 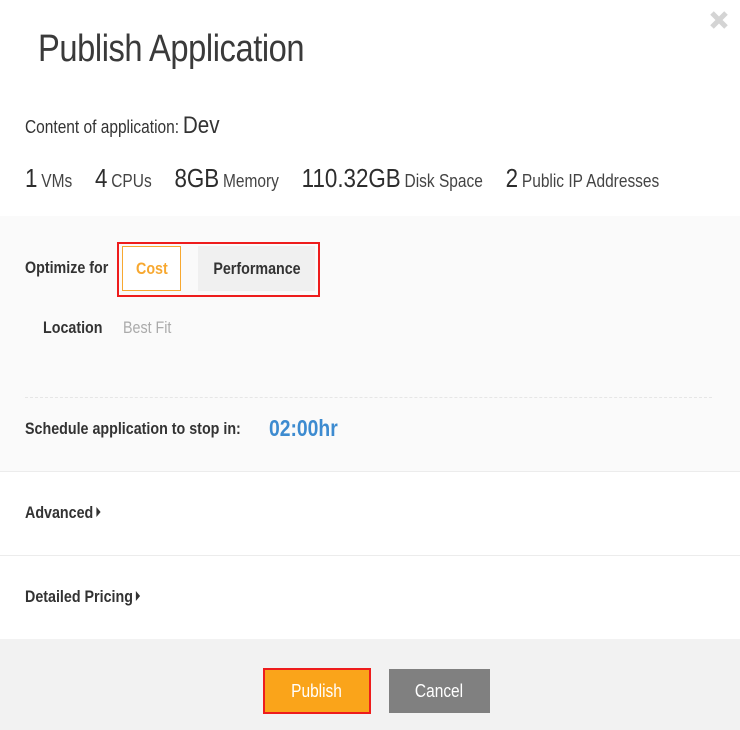 What do you see at coordinates (31, 178) in the screenshot?
I see `stat-value: 1` at bounding box center [31, 178].